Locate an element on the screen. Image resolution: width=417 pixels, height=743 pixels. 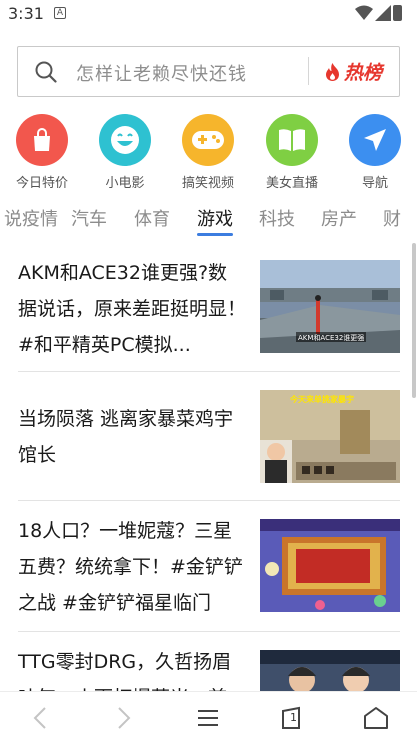
quick-link-funny-videos: 搞笑视频 is located at coordinates (208, 152).